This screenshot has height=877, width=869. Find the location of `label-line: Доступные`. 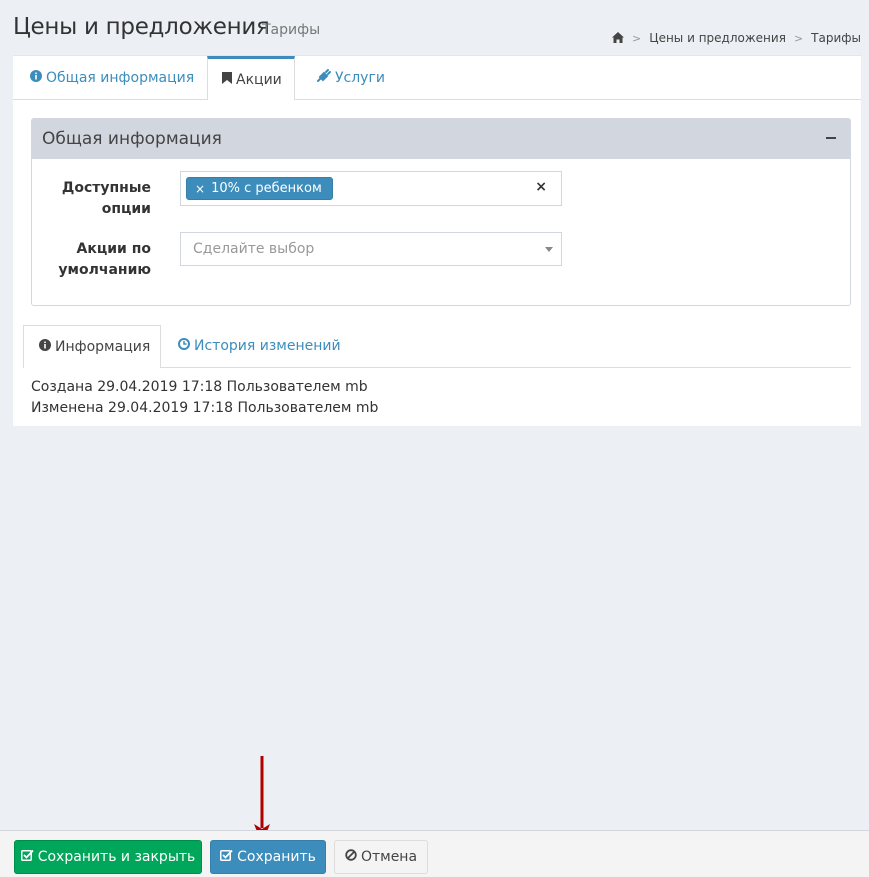

label-line: Доступные is located at coordinates (106, 188).